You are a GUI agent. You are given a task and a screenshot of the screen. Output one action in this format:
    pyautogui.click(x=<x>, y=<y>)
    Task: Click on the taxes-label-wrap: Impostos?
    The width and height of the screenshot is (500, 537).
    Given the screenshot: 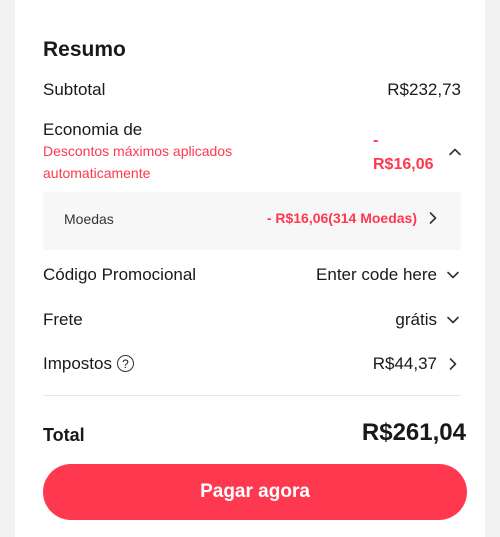 What is the action you would take?
    pyautogui.click(x=88, y=364)
    